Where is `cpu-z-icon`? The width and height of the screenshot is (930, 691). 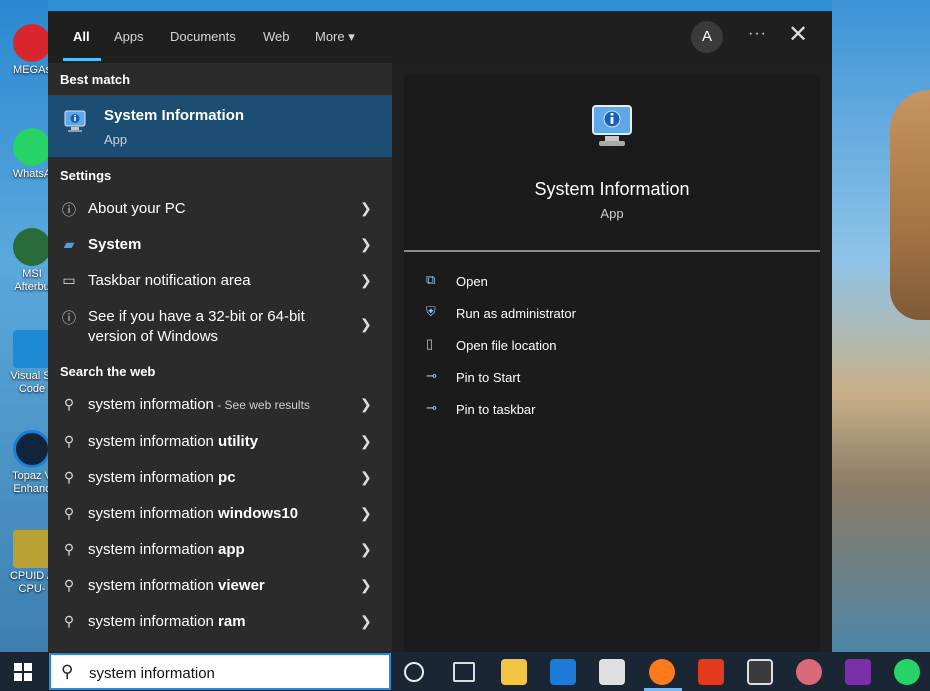 cpu-z-icon is located at coordinates (32, 549).